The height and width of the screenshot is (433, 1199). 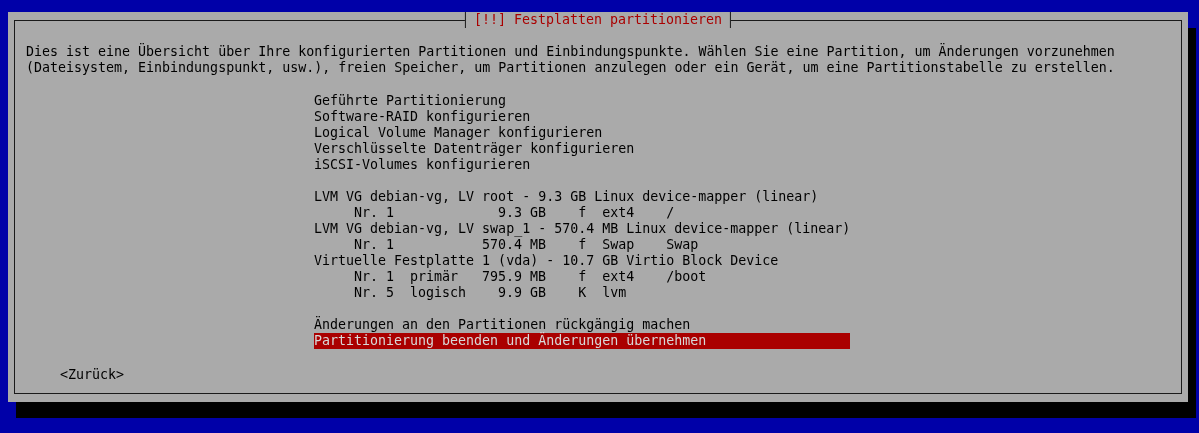 What do you see at coordinates (582, 293) in the screenshot?
I see `partition-item: Nr. 5 logisch 9.9 GB K lvm` at bounding box center [582, 293].